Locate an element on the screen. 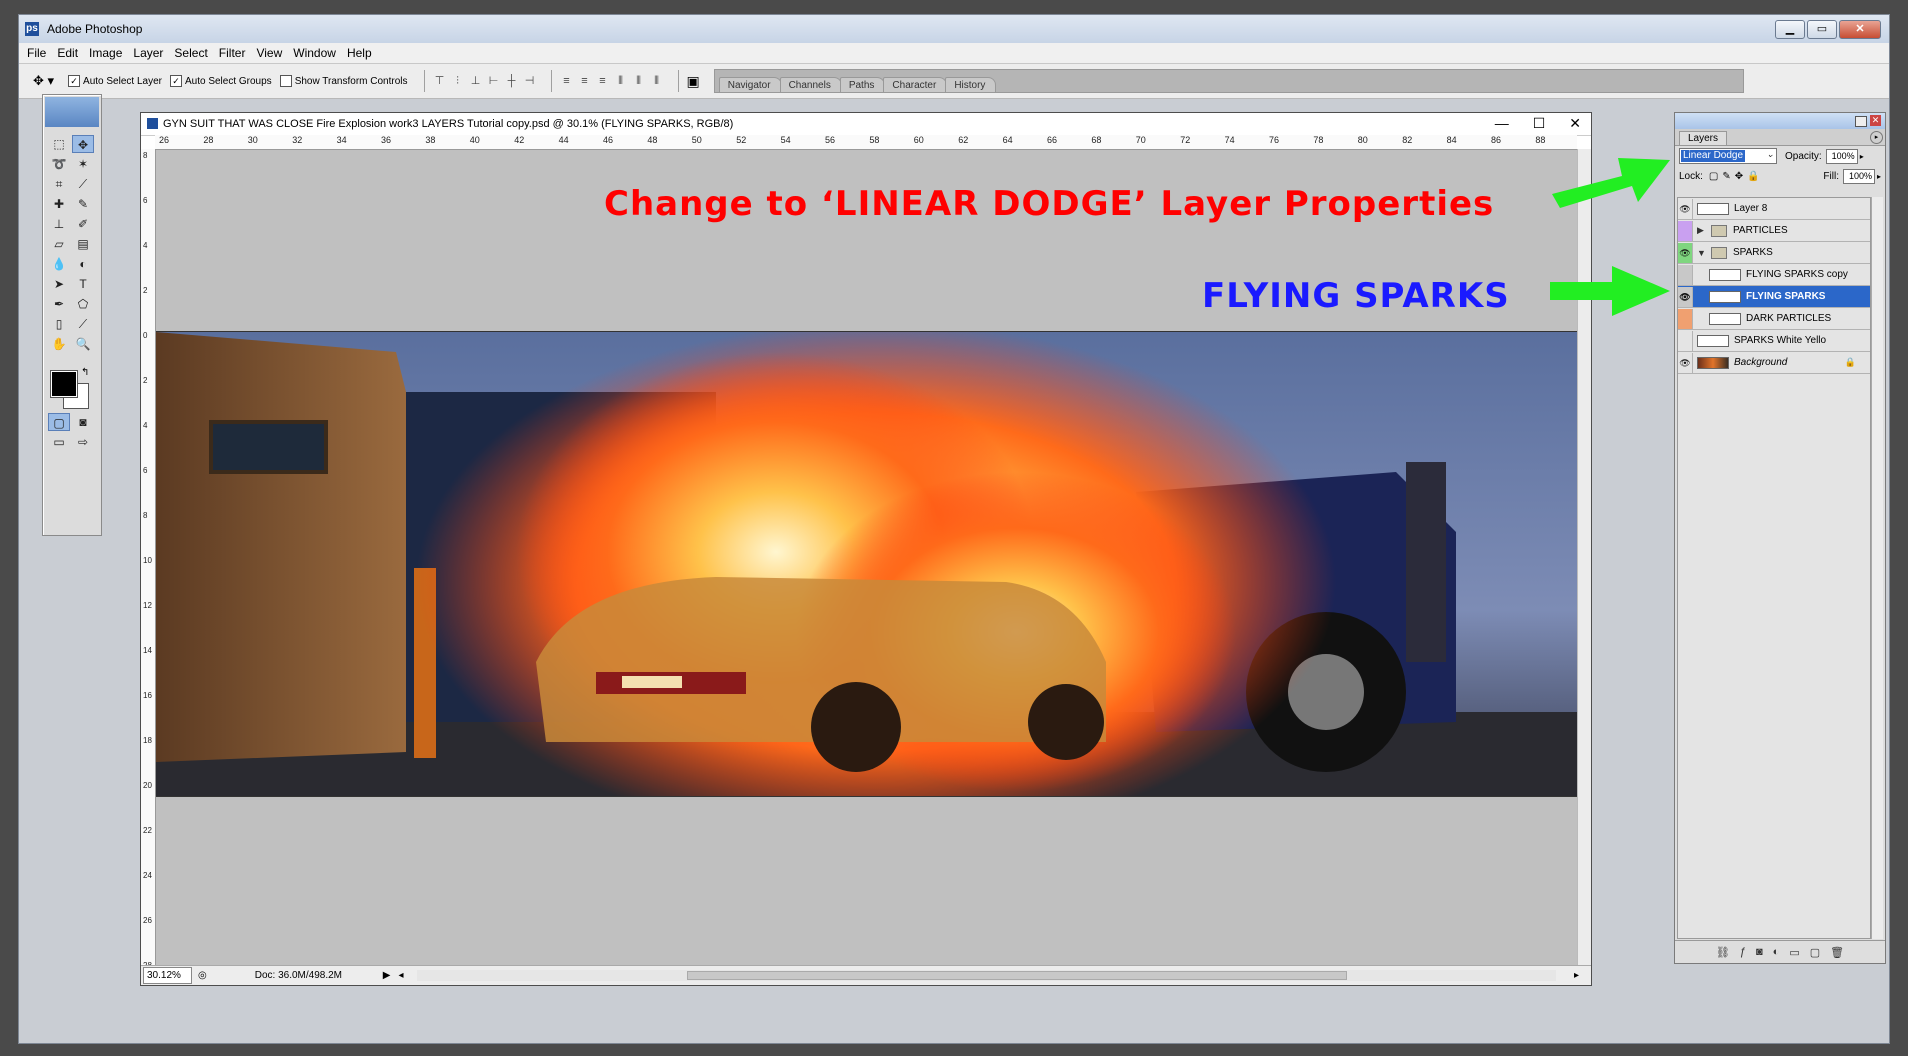  layer-row: ▶ PARTICLES is located at coordinates (1774, 231).